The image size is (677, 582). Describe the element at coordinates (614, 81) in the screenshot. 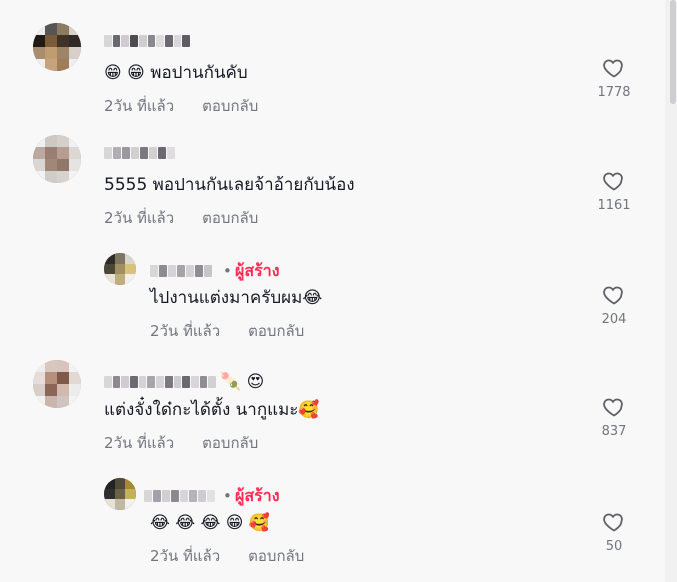

I see `like-control: 1778` at that location.